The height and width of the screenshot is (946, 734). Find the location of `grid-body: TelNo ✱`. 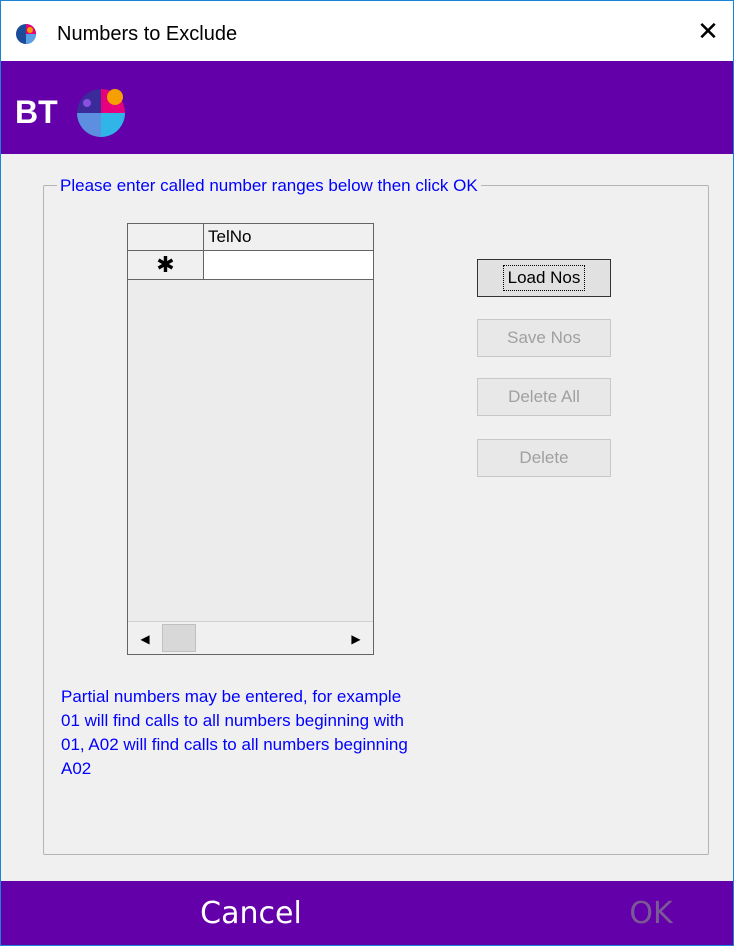

grid-body: TelNo ✱ is located at coordinates (250, 422).